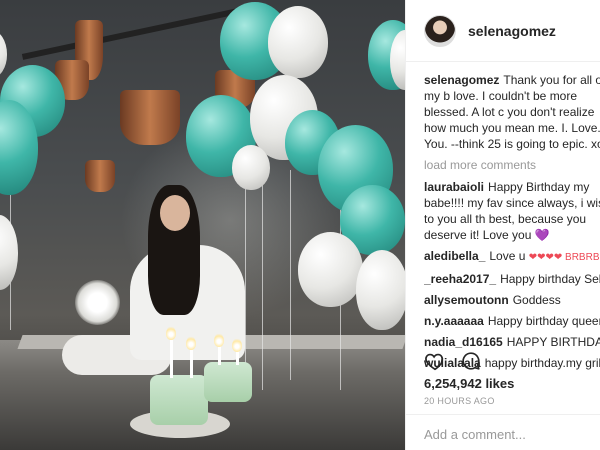 This screenshot has width=600, height=450. What do you see at coordinates (435, 363) in the screenshot?
I see `heart-outline-icon` at bounding box center [435, 363].